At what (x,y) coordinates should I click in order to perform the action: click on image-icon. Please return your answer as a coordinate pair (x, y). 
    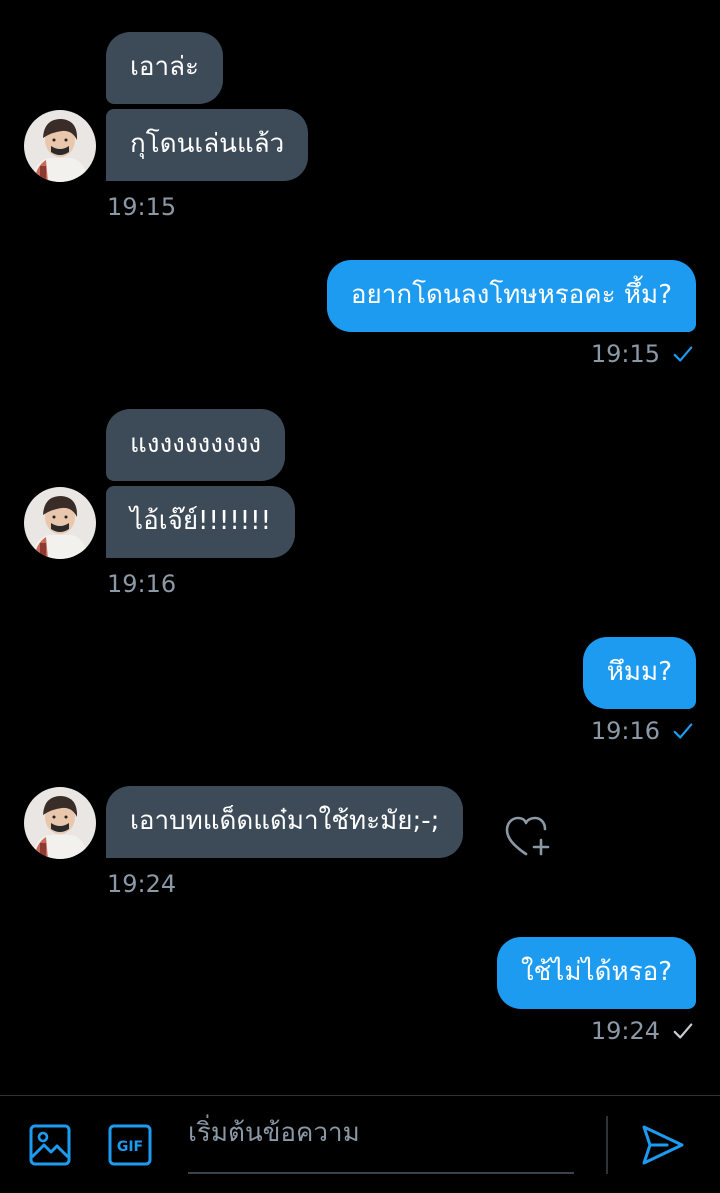
    Looking at the image, I should click on (50, 1147).